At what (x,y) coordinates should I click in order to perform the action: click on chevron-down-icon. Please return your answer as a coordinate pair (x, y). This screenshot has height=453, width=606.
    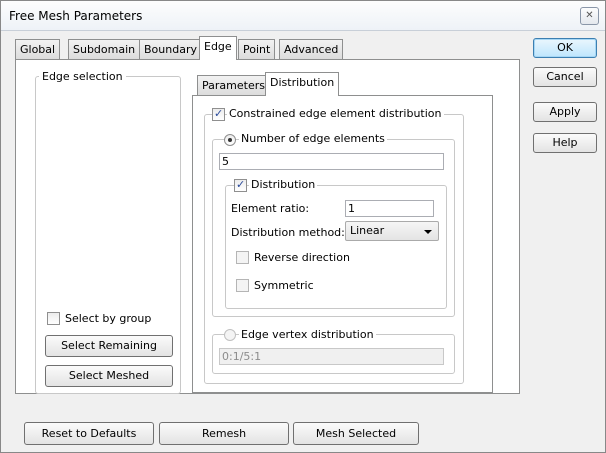
    Looking at the image, I should click on (428, 232).